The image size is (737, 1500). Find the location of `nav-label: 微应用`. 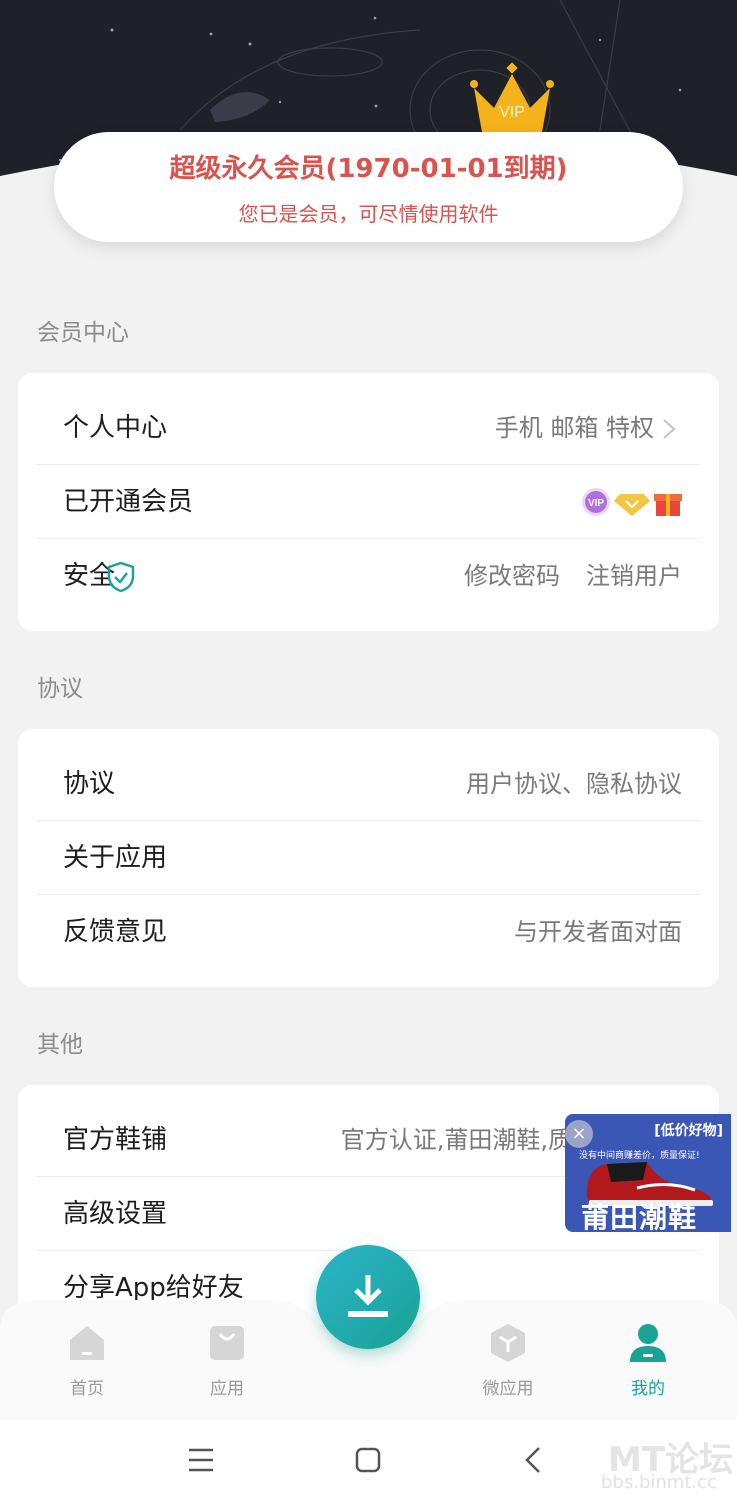

nav-label: 微应用 is located at coordinates (508, 1389).